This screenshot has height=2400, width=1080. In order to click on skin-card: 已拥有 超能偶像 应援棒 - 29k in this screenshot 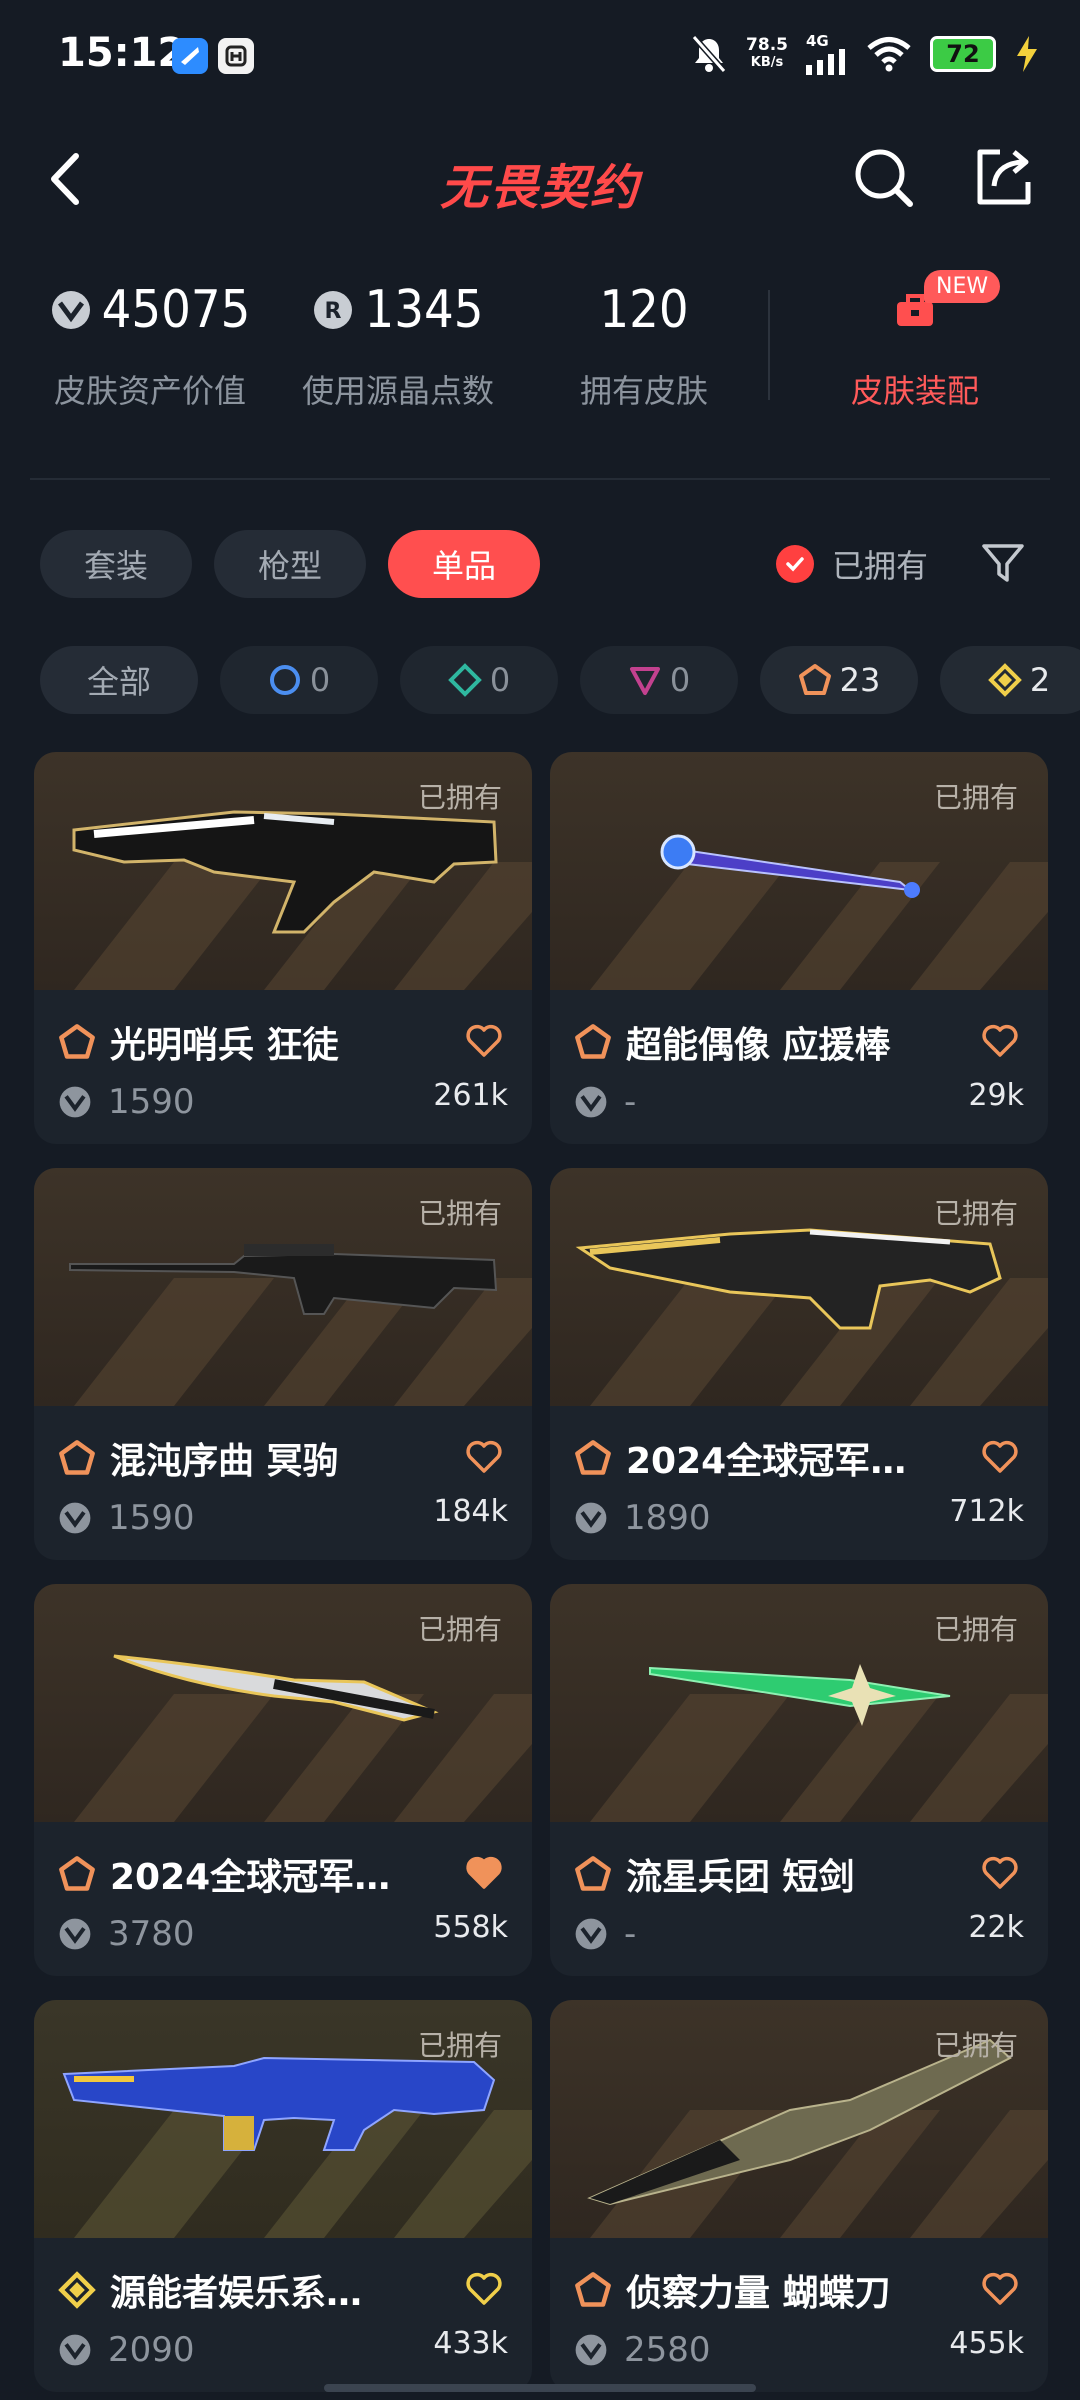, I will do `click(799, 948)`.